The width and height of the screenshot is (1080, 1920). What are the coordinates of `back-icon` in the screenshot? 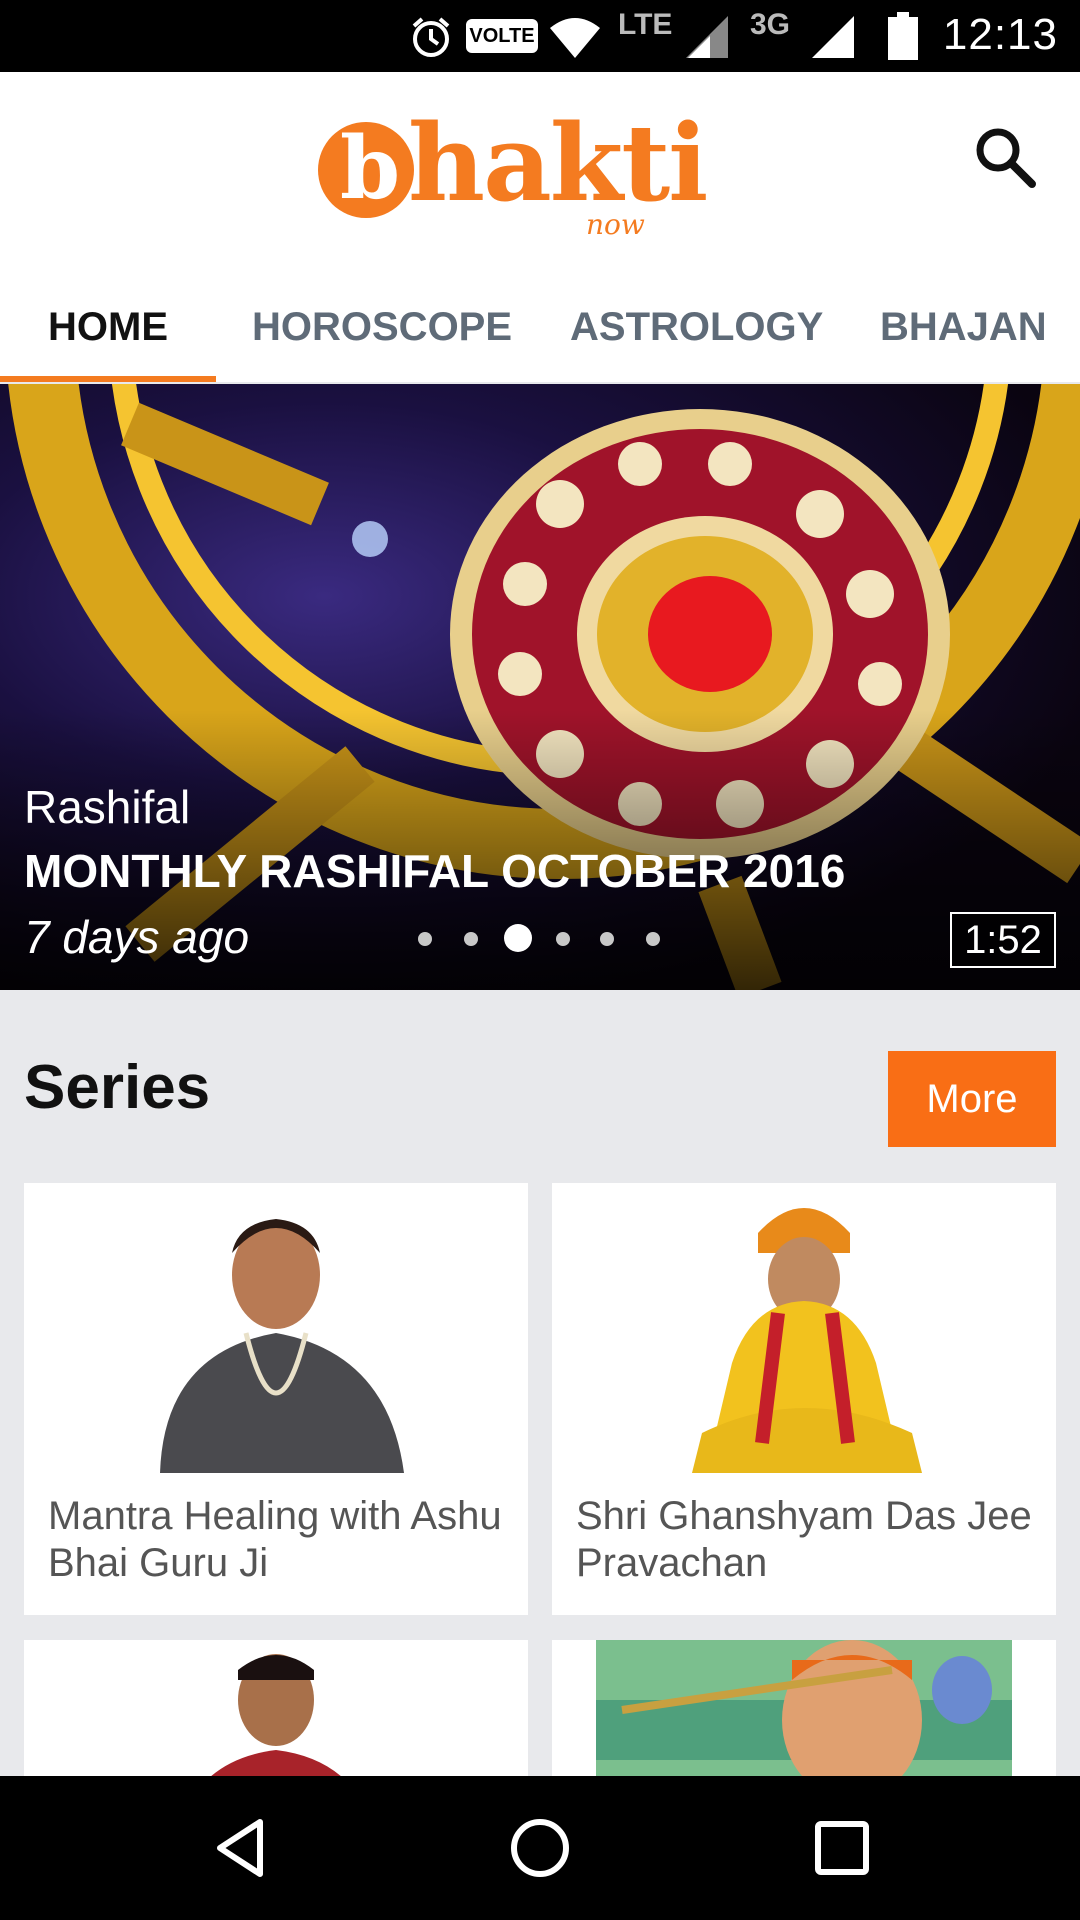 It's located at (240, 1848).